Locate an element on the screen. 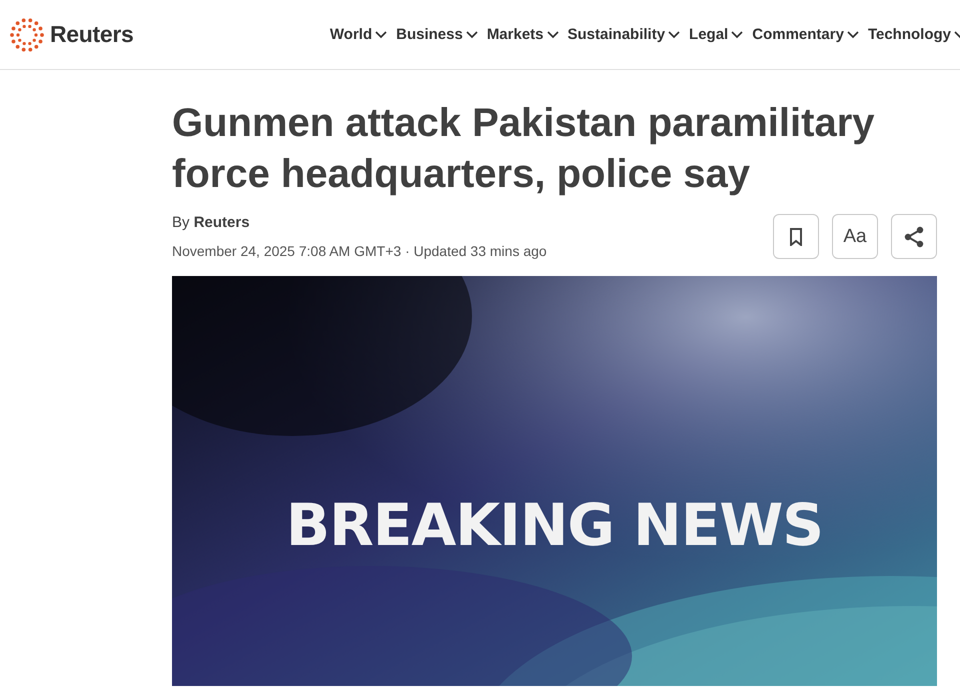 This screenshot has height=691, width=960. headline: Gunmen attack Pakistan paramilitary force headquarters, police say is located at coordinates (524, 149).